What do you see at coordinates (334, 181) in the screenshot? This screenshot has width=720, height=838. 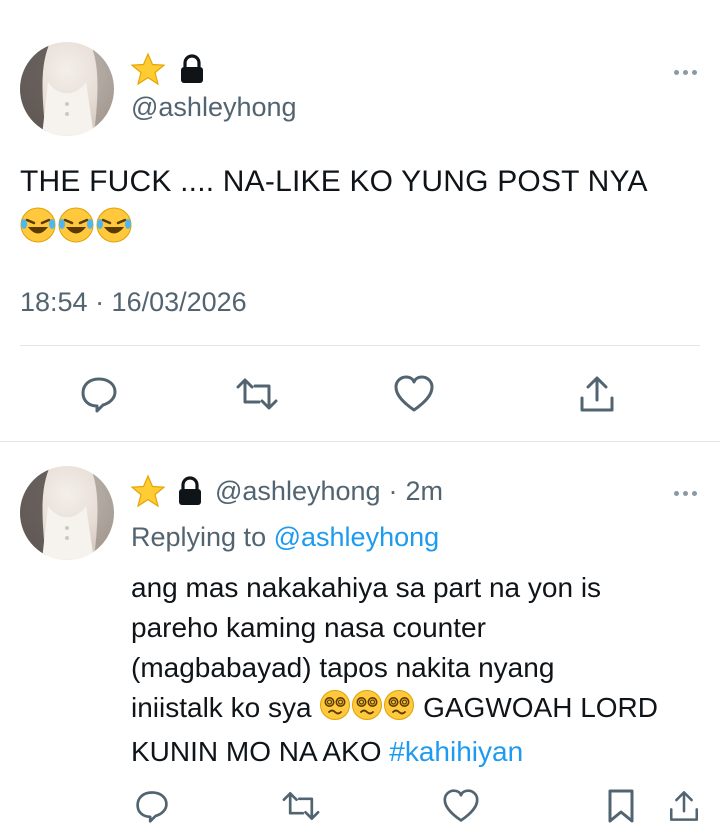 I see `tweet-text: THE FUCK .... NA-LIKE KO YUNG POST NYA` at bounding box center [334, 181].